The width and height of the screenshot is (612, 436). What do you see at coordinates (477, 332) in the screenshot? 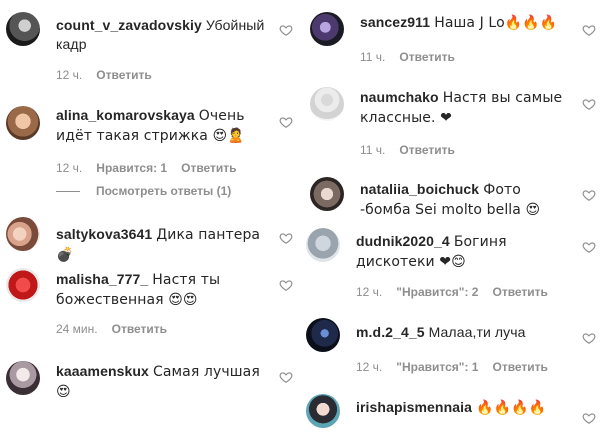
I see `comment-body: Малаа,ти луча` at bounding box center [477, 332].